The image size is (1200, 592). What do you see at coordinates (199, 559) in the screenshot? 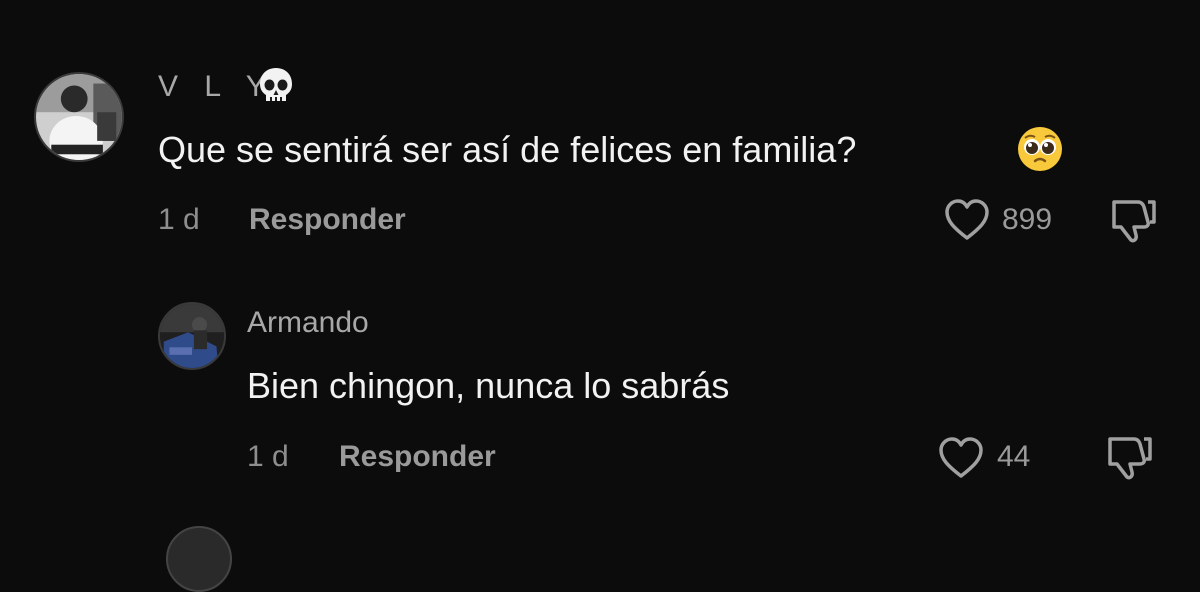
I see `avatar-next-comment` at bounding box center [199, 559].